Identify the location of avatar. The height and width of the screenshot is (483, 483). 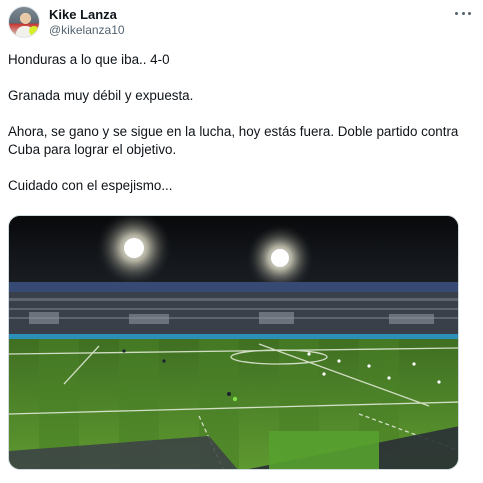
(24, 22).